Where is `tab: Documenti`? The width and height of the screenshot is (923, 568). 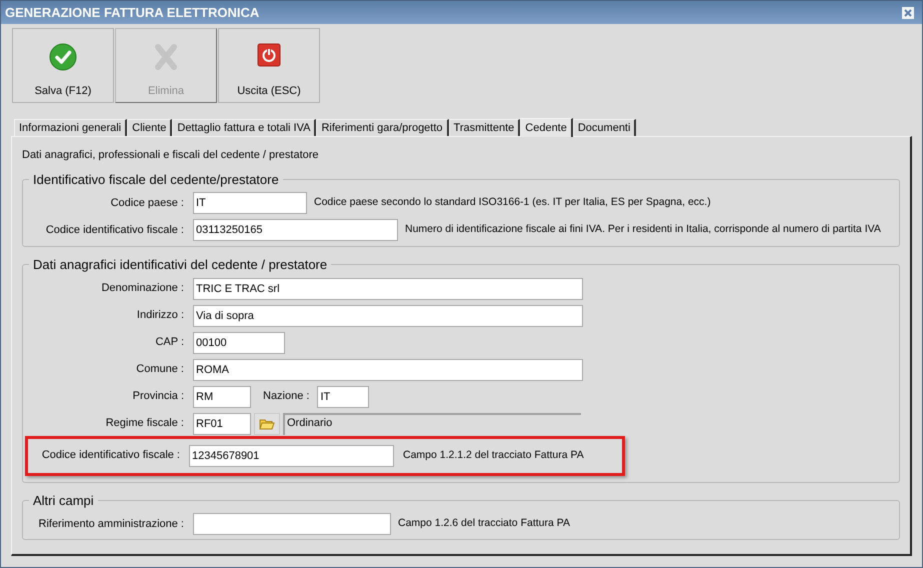
tab: Documenti is located at coordinates (604, 127).